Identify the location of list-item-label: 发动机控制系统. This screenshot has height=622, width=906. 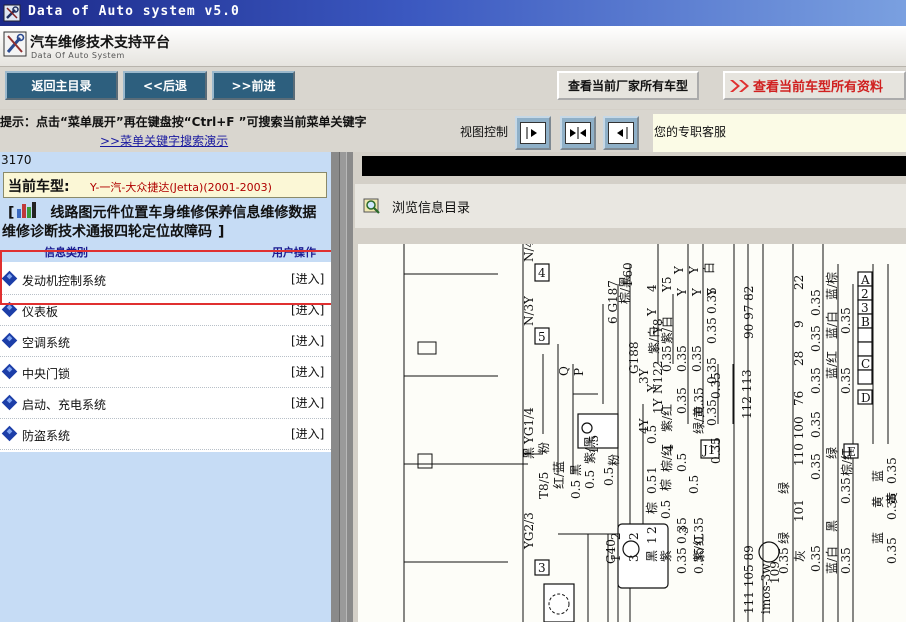
(64, 281).